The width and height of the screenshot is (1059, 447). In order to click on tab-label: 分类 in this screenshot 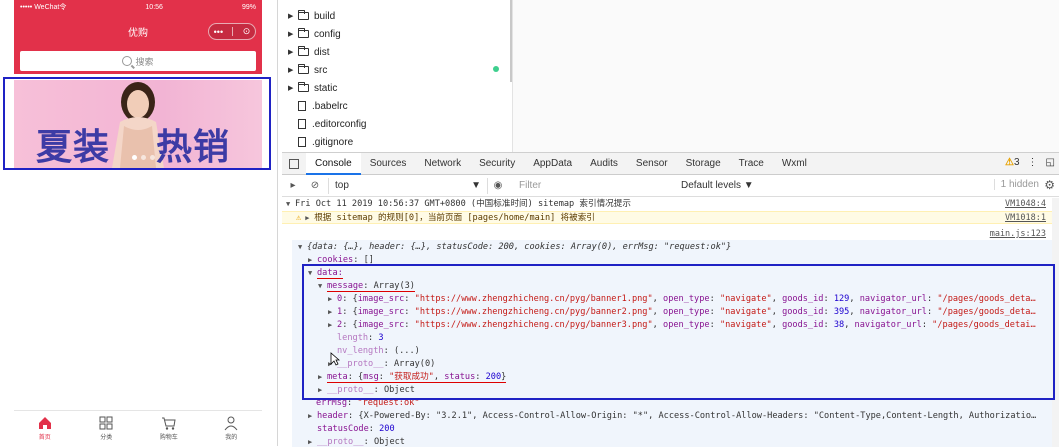, I will do `click(106, 438)`.